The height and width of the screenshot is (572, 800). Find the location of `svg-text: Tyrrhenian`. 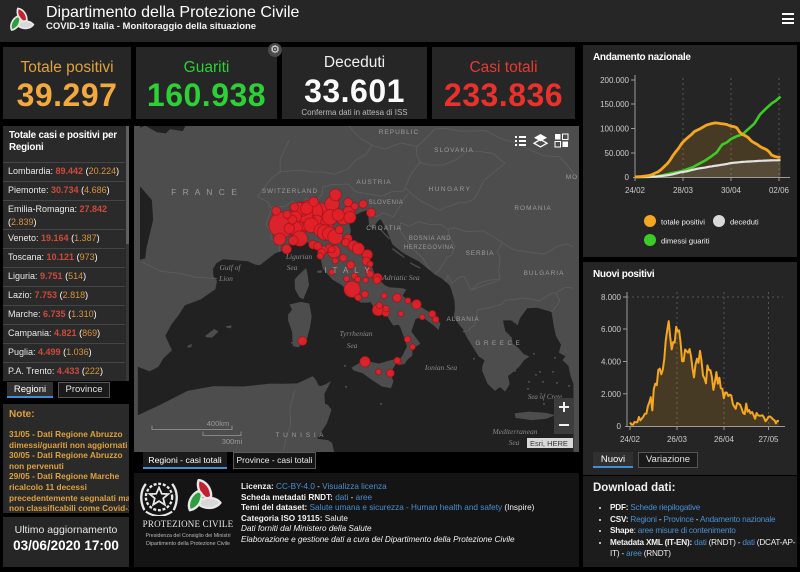

svg-text: Tyrrhenian is located at coordinates (355, 333).